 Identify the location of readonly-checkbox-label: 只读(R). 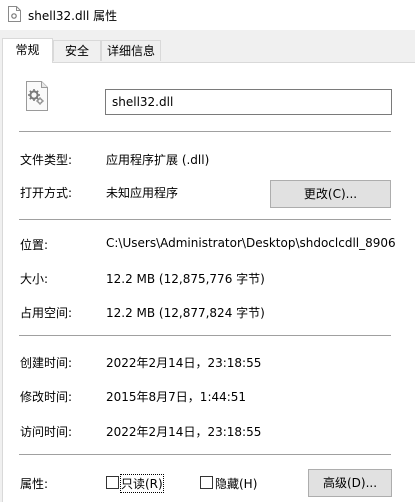
(142, 483).